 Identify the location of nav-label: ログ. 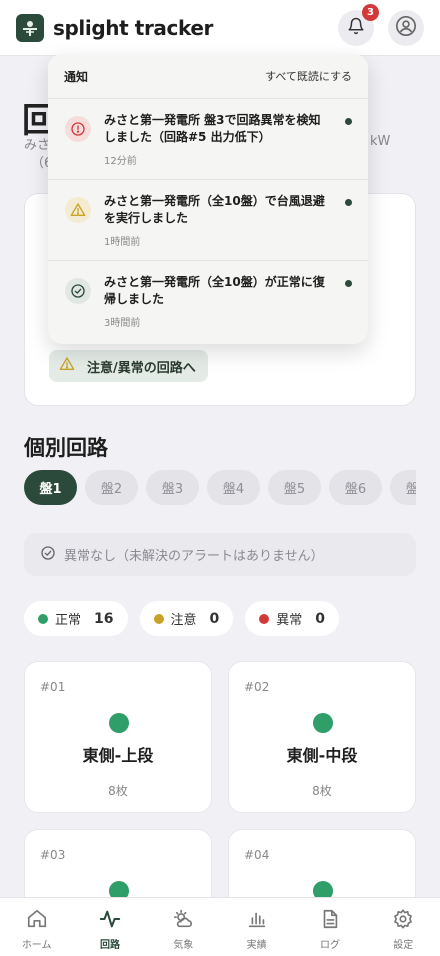
(329, 945).